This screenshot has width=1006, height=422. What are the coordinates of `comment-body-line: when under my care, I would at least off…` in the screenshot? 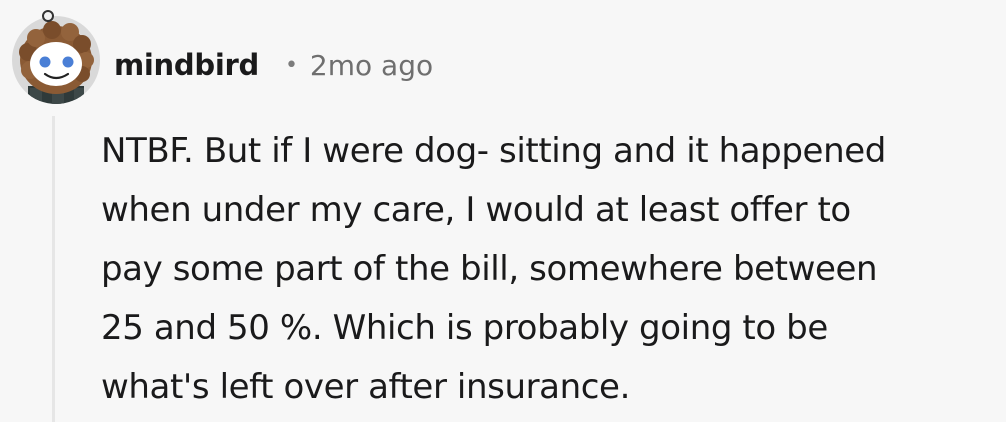 It's located at (476, 210).